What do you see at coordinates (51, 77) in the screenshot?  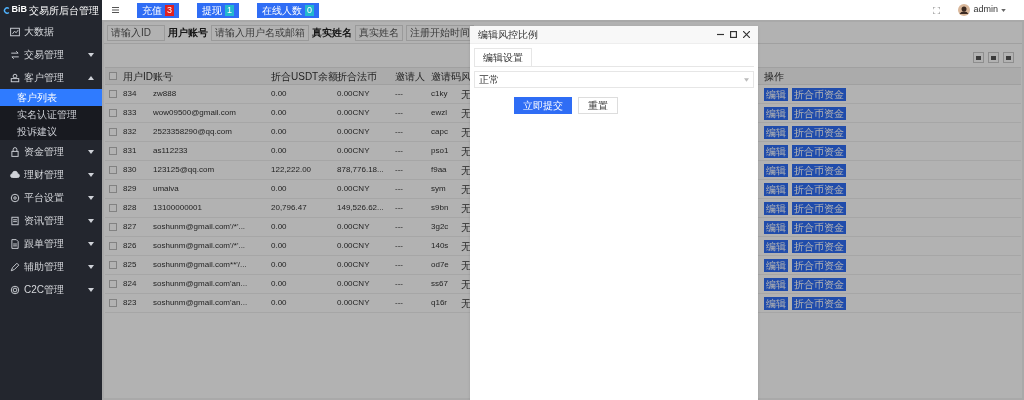 I see `sidebar-item: 客户管理` at bounding box center [51, 77].